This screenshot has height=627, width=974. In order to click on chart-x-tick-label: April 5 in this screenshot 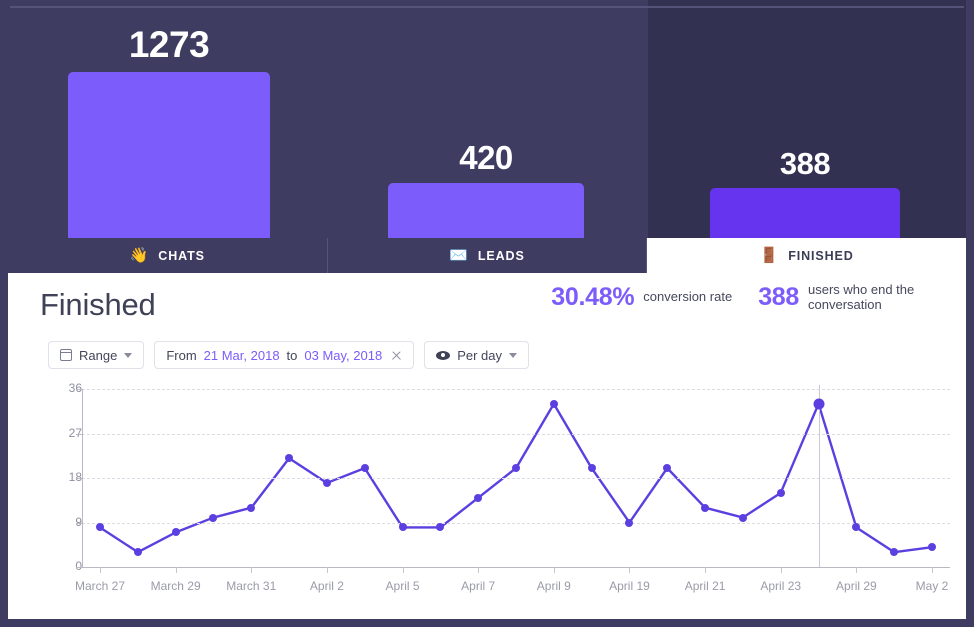, I will do `click(402, 586)`.